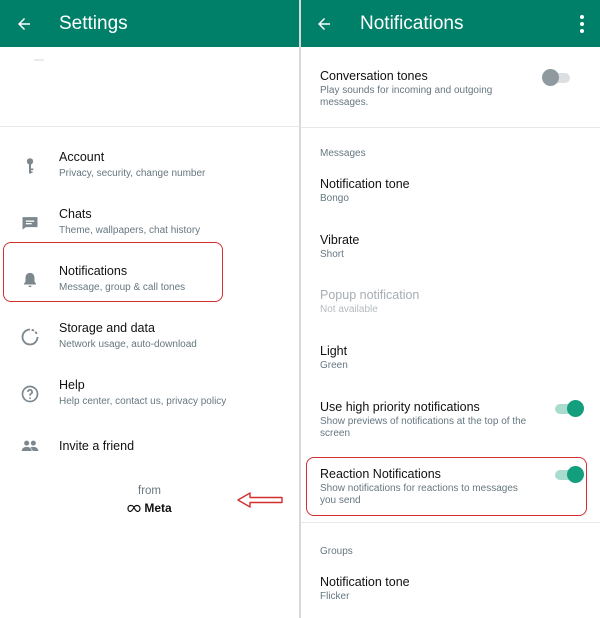 This screenshot has height=618, width=600. What do you see at coordinates (149, 23) in the screenshot?
I see `settings-appbar: Settings` at bounding box center [149, 23].